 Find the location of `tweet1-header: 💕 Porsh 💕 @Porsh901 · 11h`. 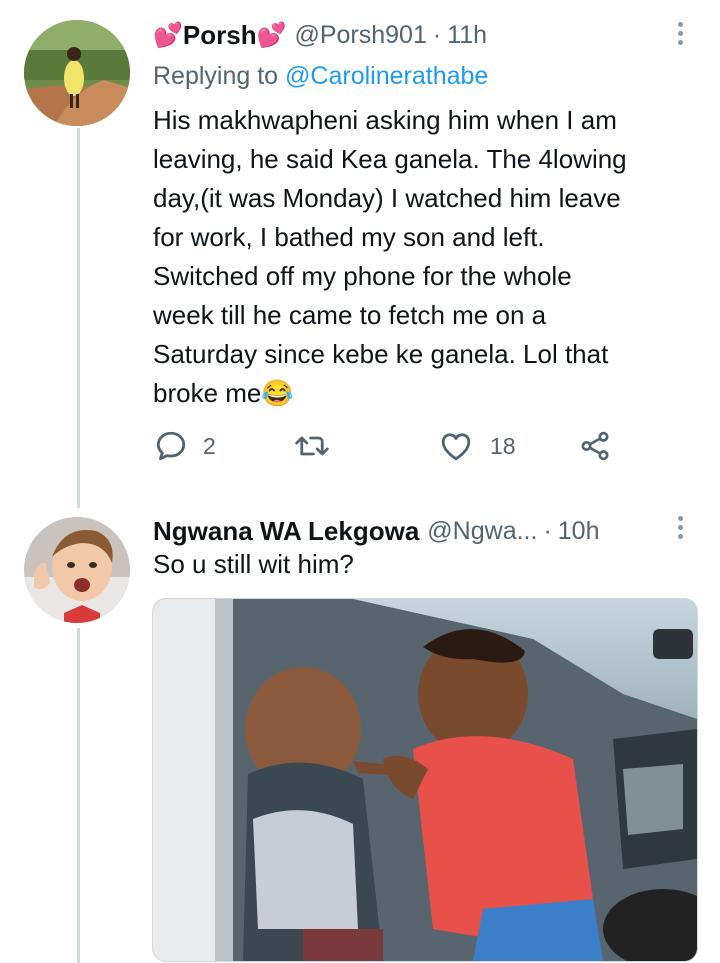

tweet1-header: 💕 Porsh 💕 @Porsh901 · 11h is located at coordinates (320, 35).